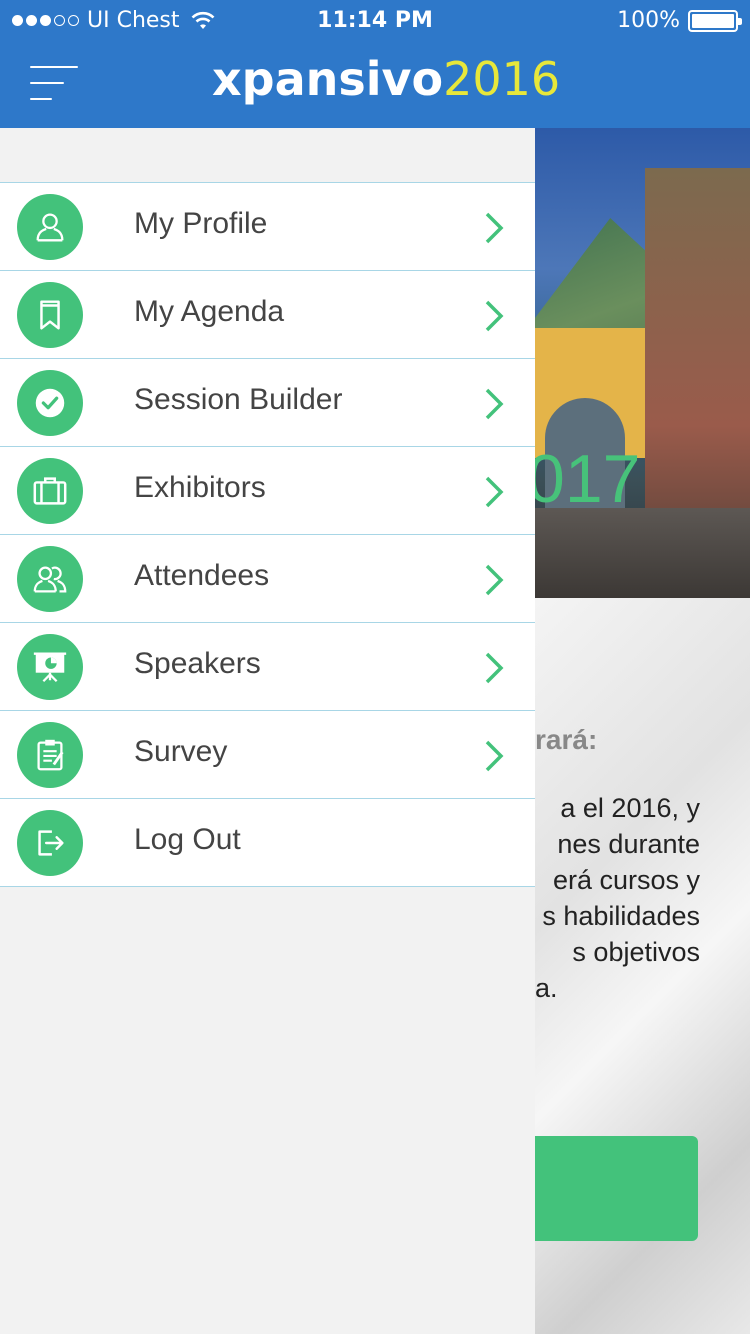 Image resolution: width=750 pixels, height=1334 pixels. Describe the element at coordinates (588, 479) in the screenshot. I see `hero-year: 017` at that location.